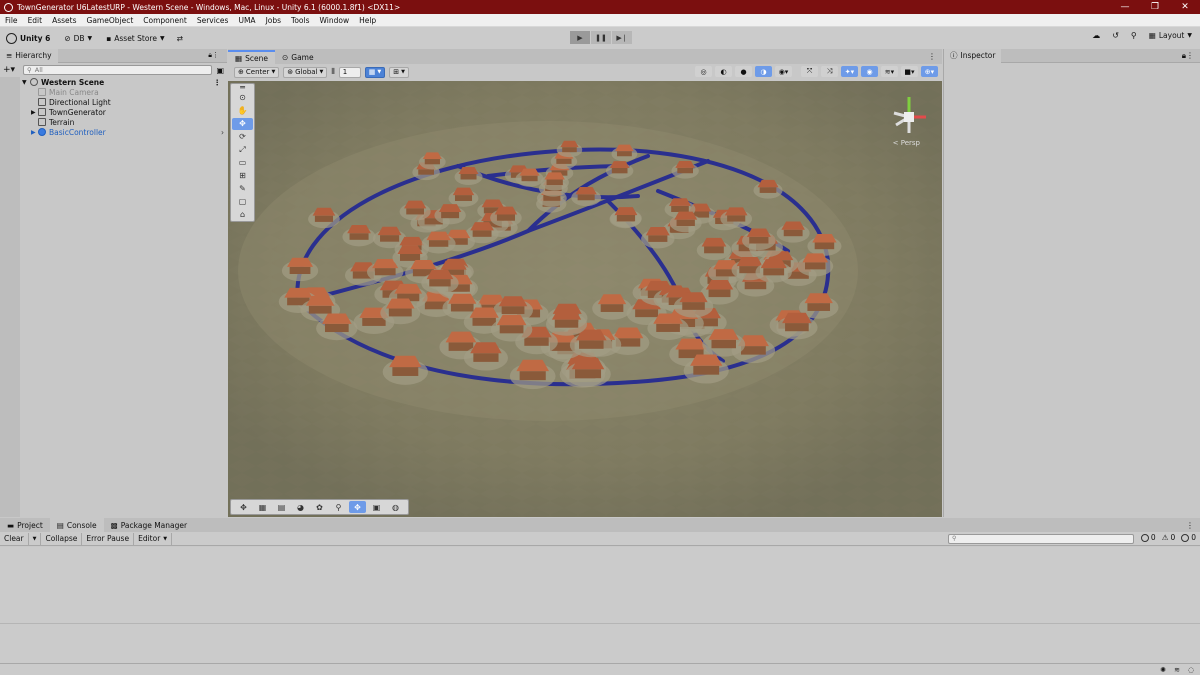  Describe the element at coordinates (149, 525) in the screenshot. I see `tab-package-manager: ▩ Package Manager` at that location.